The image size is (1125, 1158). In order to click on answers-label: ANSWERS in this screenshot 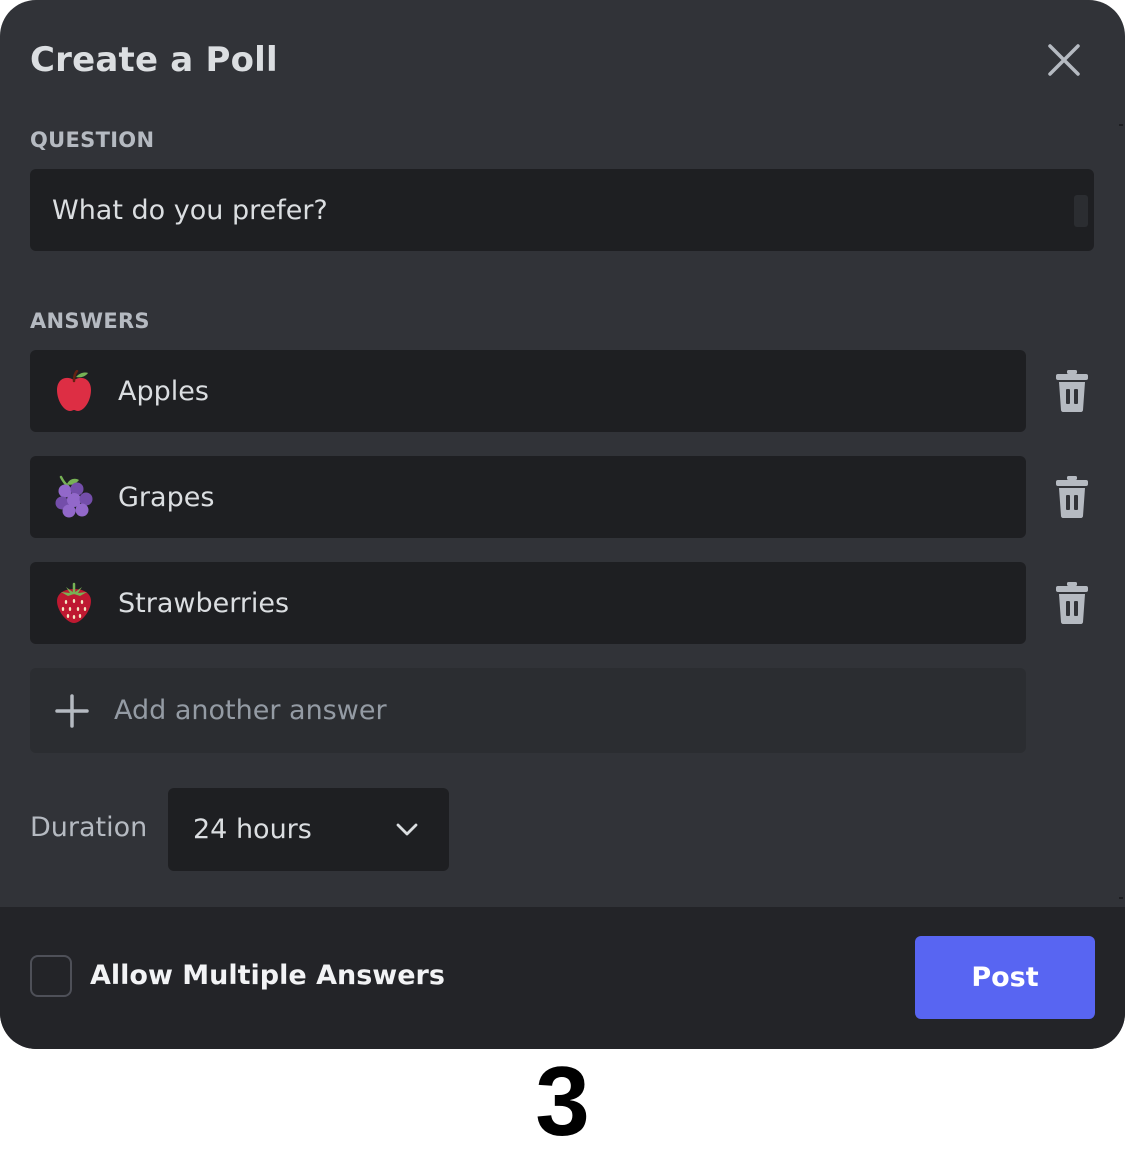, I will do `click(90, 321)`.